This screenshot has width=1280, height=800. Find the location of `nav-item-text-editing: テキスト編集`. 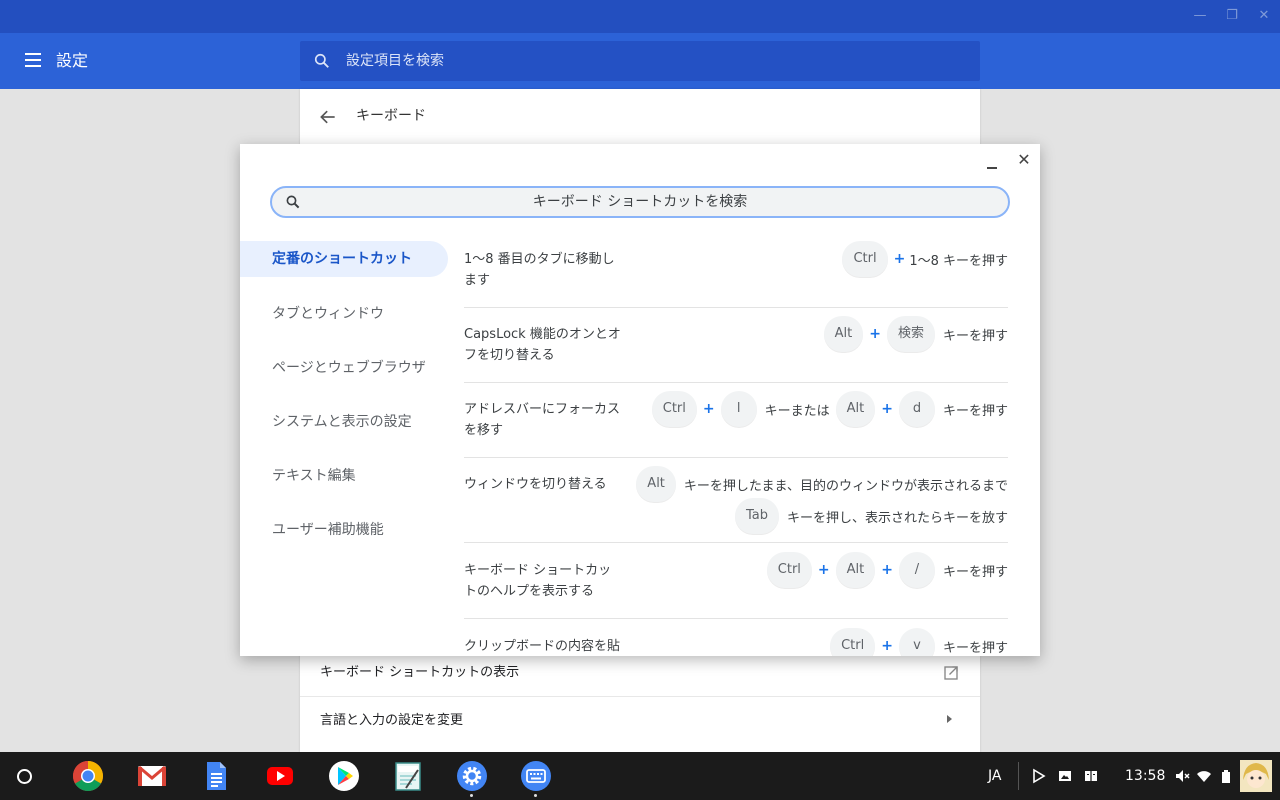

nav-item-text-editing: テキスト編集 is located at coordinates (344, 484).